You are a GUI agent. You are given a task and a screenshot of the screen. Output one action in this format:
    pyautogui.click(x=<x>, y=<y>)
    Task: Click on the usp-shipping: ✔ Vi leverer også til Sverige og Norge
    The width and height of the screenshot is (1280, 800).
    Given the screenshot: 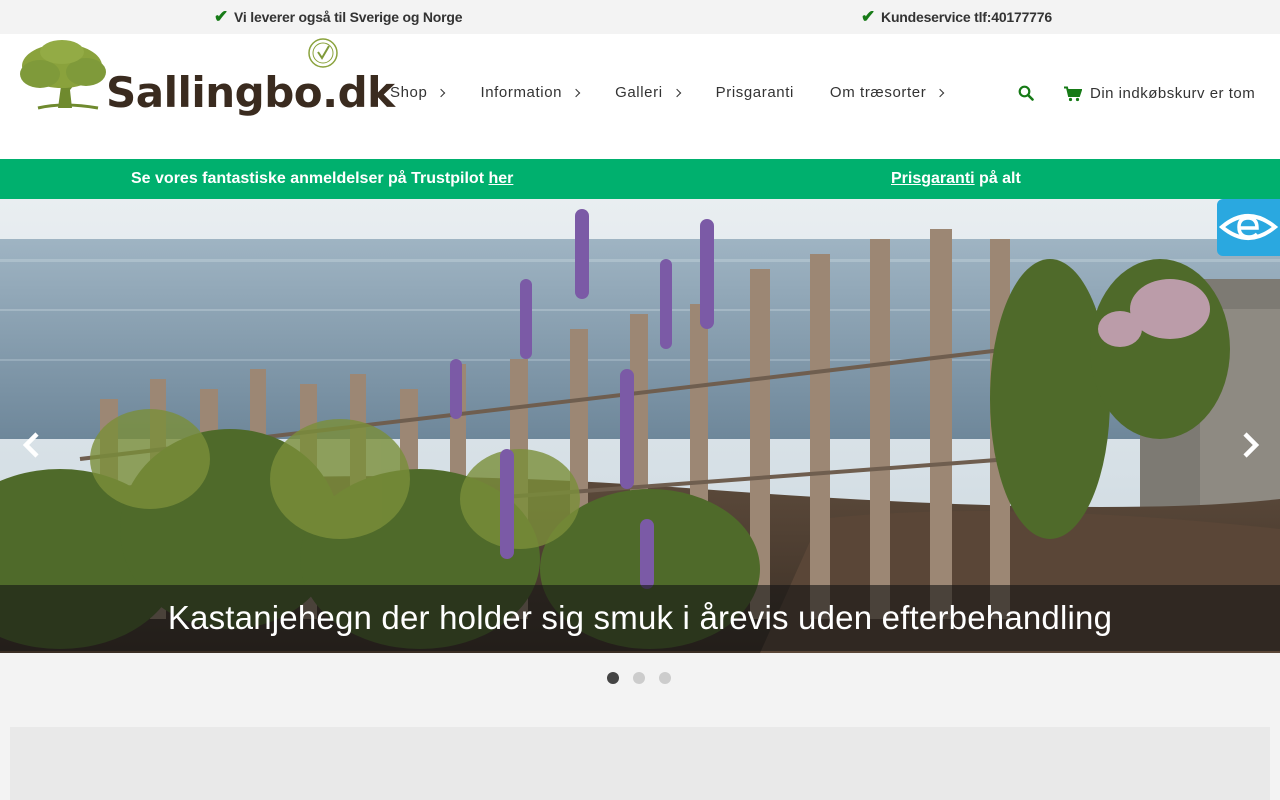 What is the action you would take?
    pyautogui.click(x=338, y=16)
    